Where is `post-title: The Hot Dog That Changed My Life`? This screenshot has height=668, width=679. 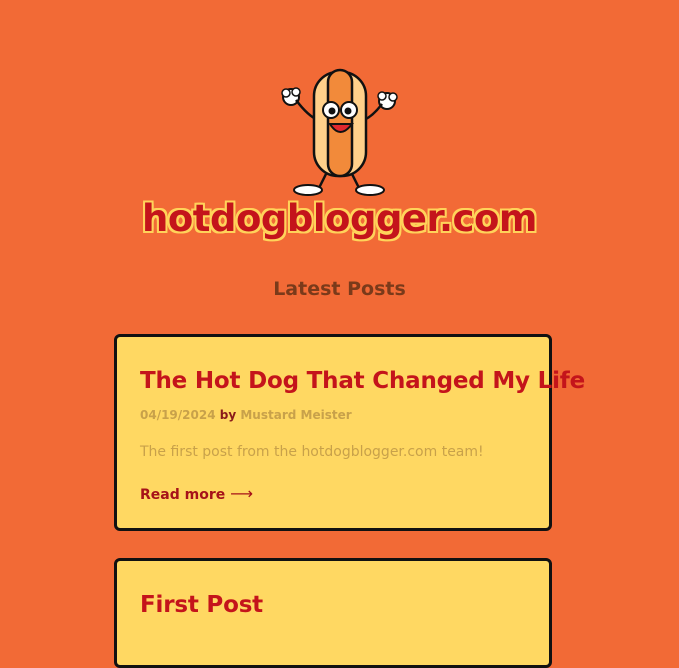
post-title: The Hot Dog That Changed My Life is located at coordinates (362, 381).